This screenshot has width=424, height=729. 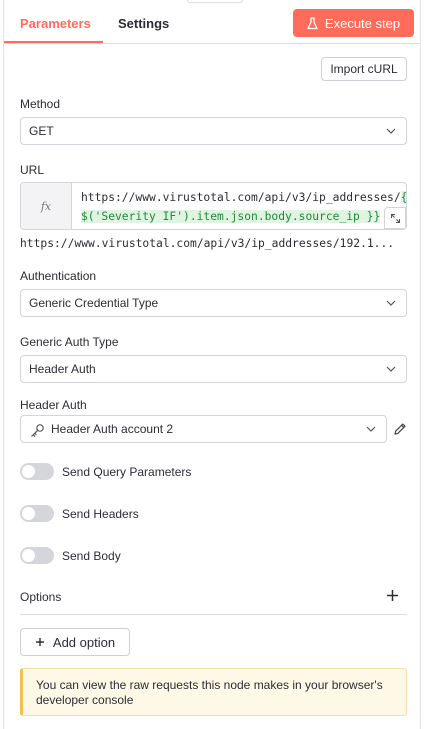 What do you see at coordinates (400, 429) in the screenshot?
I see `edit-credential-pencil-icon` at bounding box center [400, 429].